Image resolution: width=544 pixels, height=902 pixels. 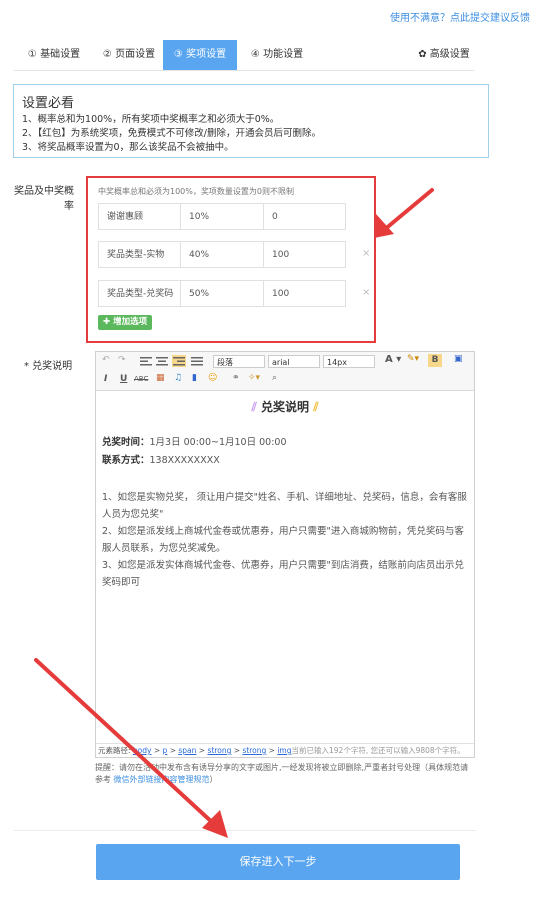 I want to click on prize-row: 奖品类型-实物 40% 100, so click(x=222, y=254).